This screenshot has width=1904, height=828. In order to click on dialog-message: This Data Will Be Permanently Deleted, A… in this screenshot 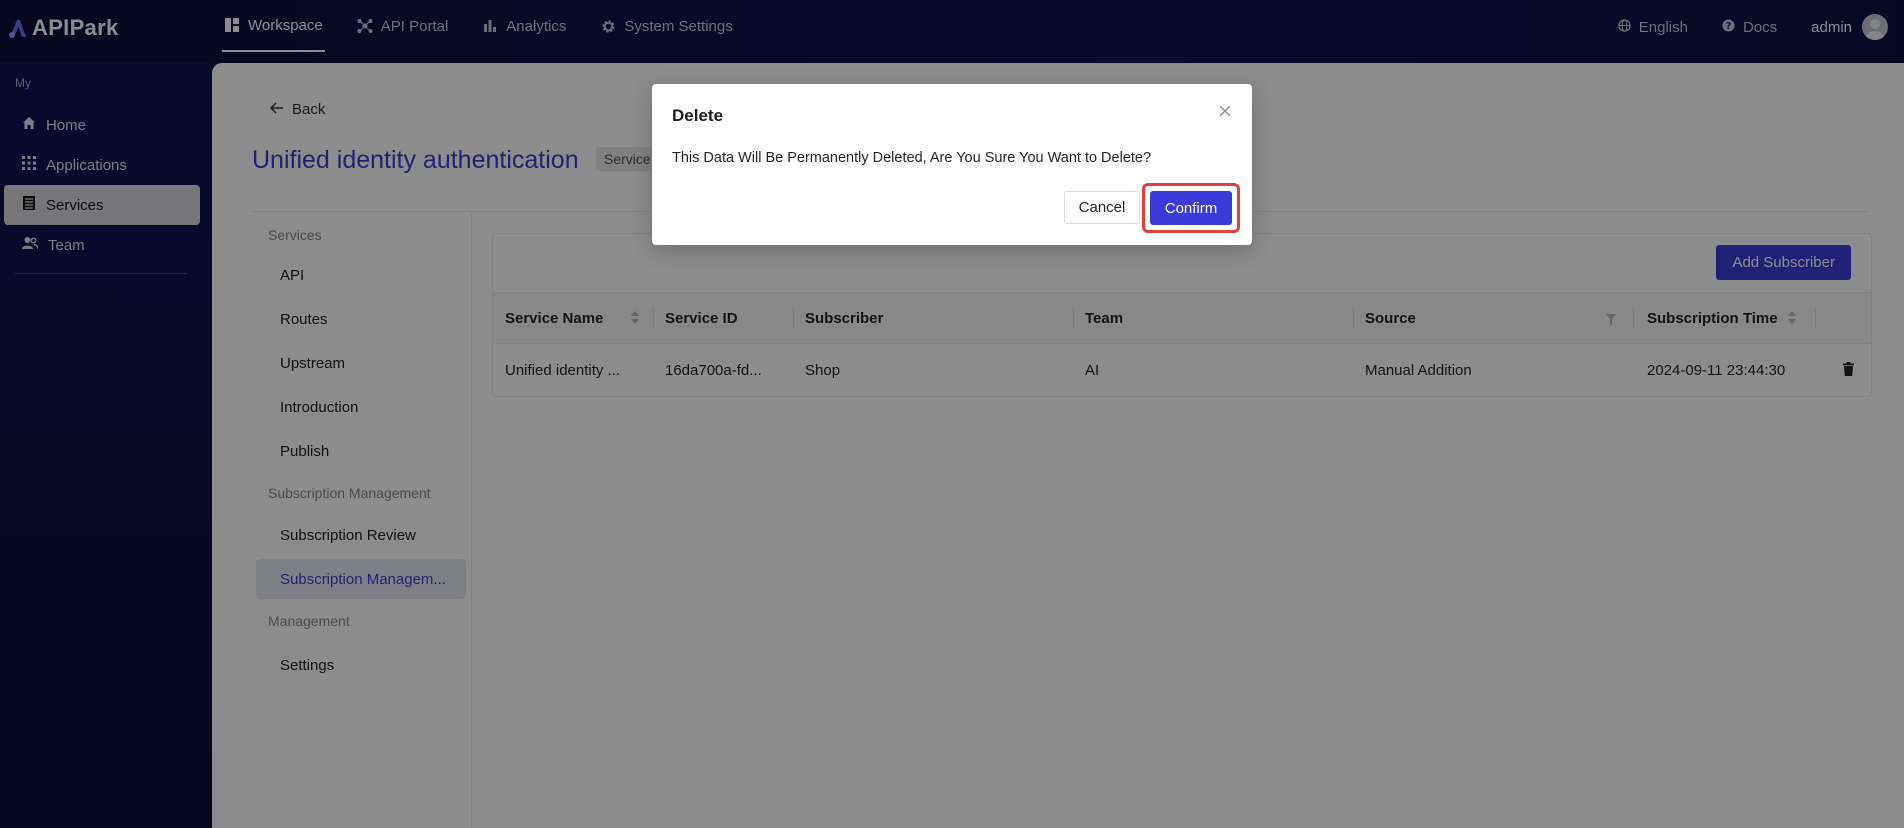, I will do `click(912, 158)`.